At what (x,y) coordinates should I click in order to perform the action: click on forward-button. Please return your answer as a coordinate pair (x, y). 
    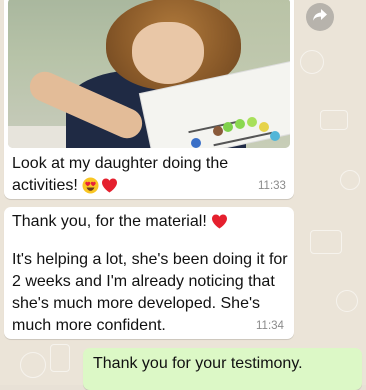
    Looking at the image, I should click on (320, 17).